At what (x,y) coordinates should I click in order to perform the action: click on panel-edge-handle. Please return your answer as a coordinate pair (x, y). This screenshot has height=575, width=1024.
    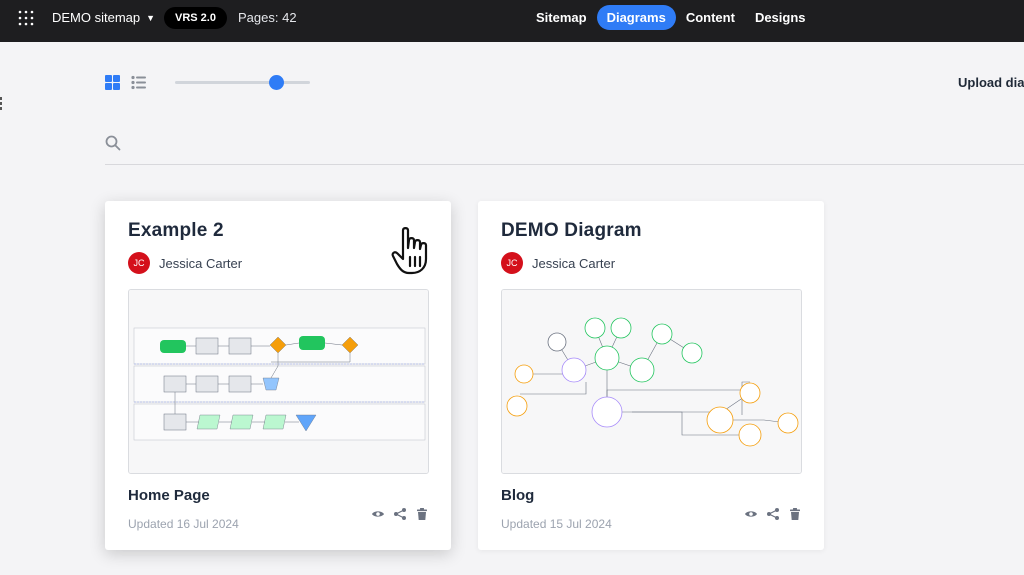
    Looking at the image, I should click on (1, 103).